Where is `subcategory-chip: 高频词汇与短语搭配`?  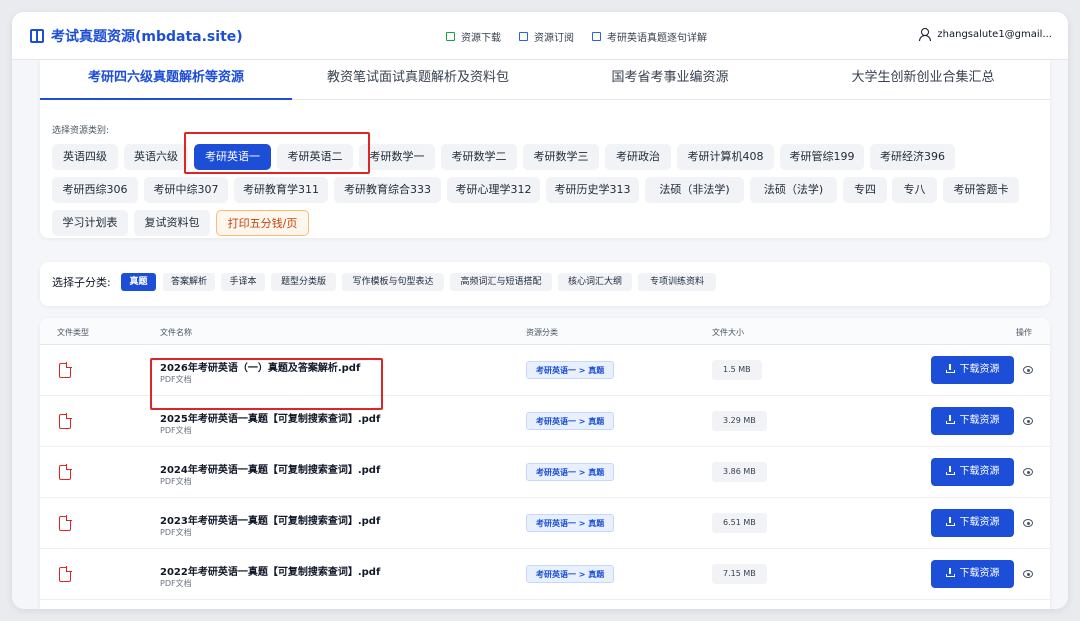
subcategory-chip: 高频词汇与短语搭配 is located at coordinates (501, 282).